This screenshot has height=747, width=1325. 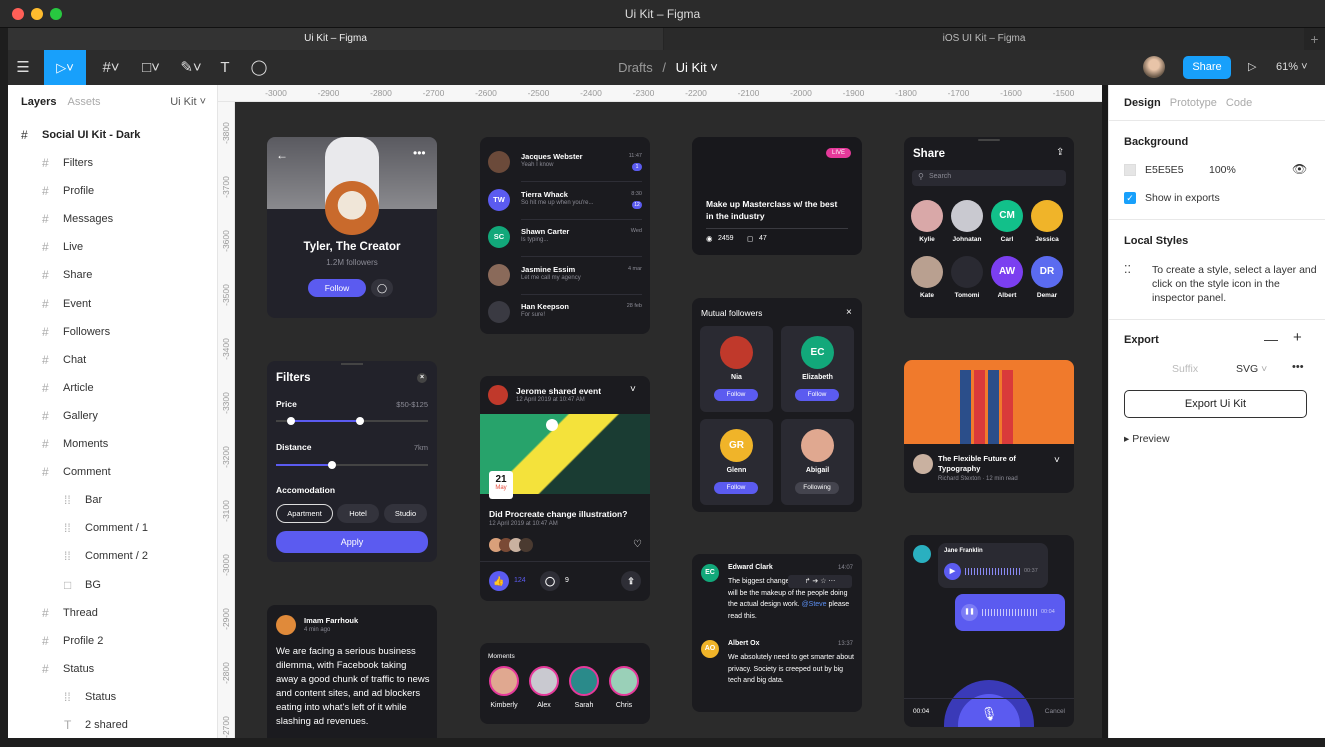 What do you see at coordinates (736, 369) in the screenshot?
I see `follower-tile: Nia Follow` at bounding box center [736, 369].